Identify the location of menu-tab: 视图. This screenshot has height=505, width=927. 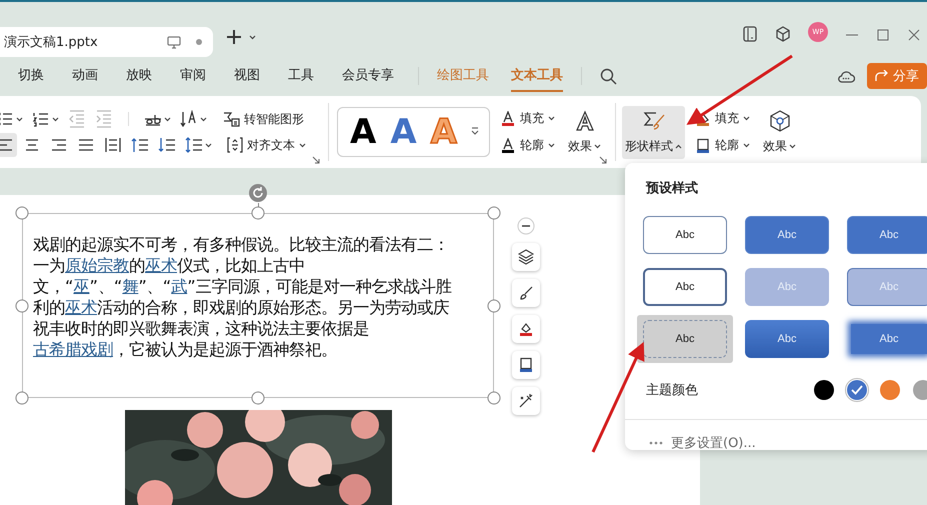
(247, 76).